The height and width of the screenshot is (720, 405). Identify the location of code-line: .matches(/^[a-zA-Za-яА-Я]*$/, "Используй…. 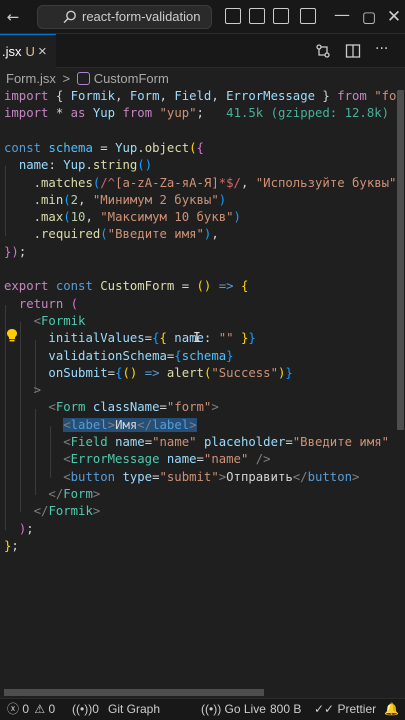
(200, 182).